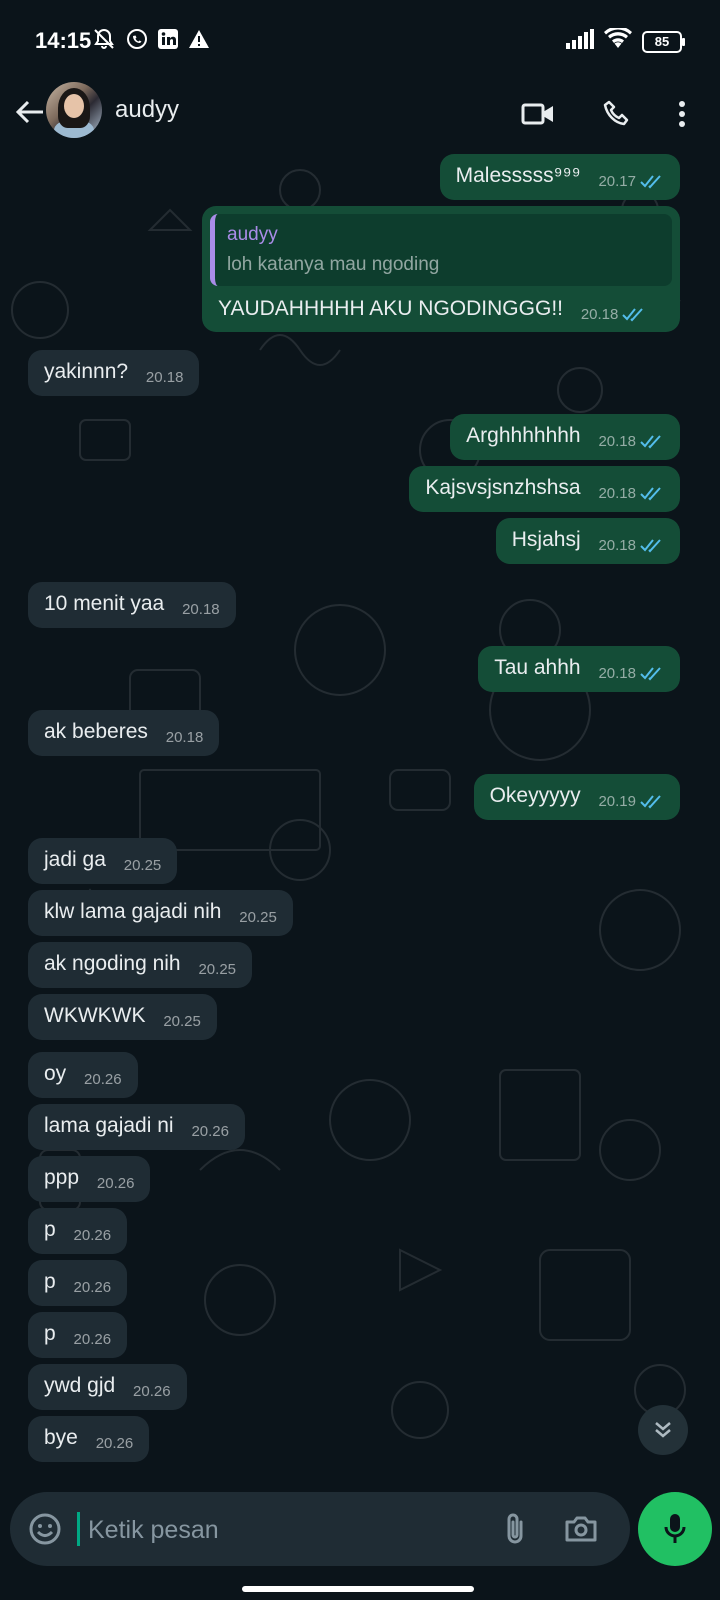  What do you see at coordinates (565, 437) in the screenshot?
I see `message-outgoing: Arghhhhhhh 20.18` at bounding box center [565, 437].